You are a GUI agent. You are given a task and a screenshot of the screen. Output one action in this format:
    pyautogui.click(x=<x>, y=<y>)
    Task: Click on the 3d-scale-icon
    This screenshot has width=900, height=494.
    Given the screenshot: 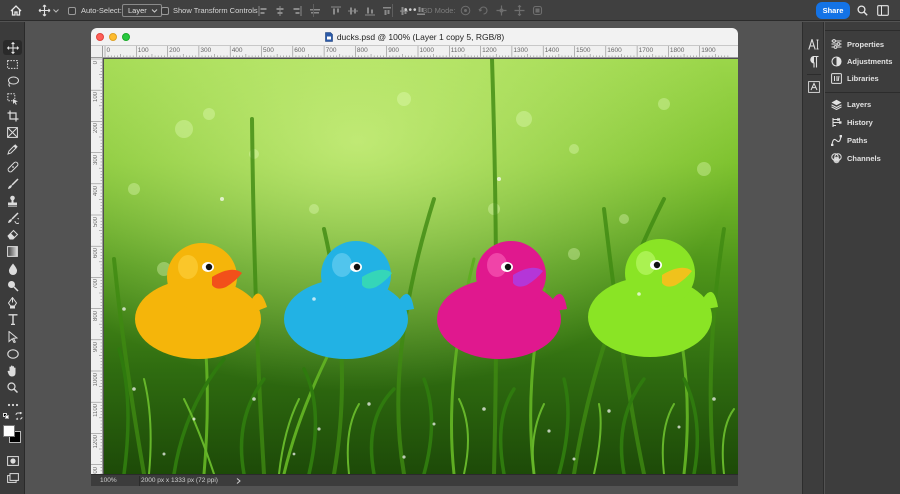 What is the action you would take?
    pyautogui.click(x=537, y=10)
    